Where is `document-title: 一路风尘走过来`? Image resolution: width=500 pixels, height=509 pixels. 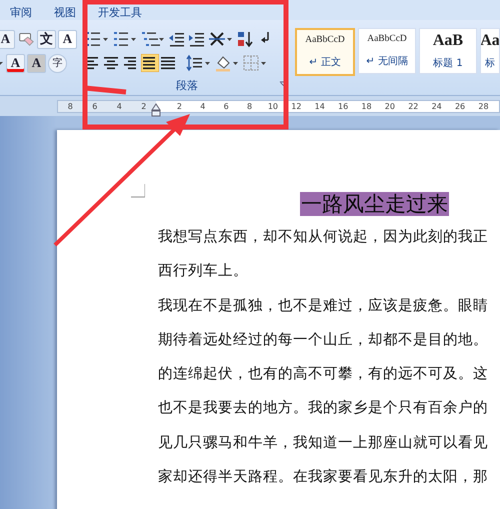 document-title: 一路风尘走过来 is located at coordinates (374, 204).